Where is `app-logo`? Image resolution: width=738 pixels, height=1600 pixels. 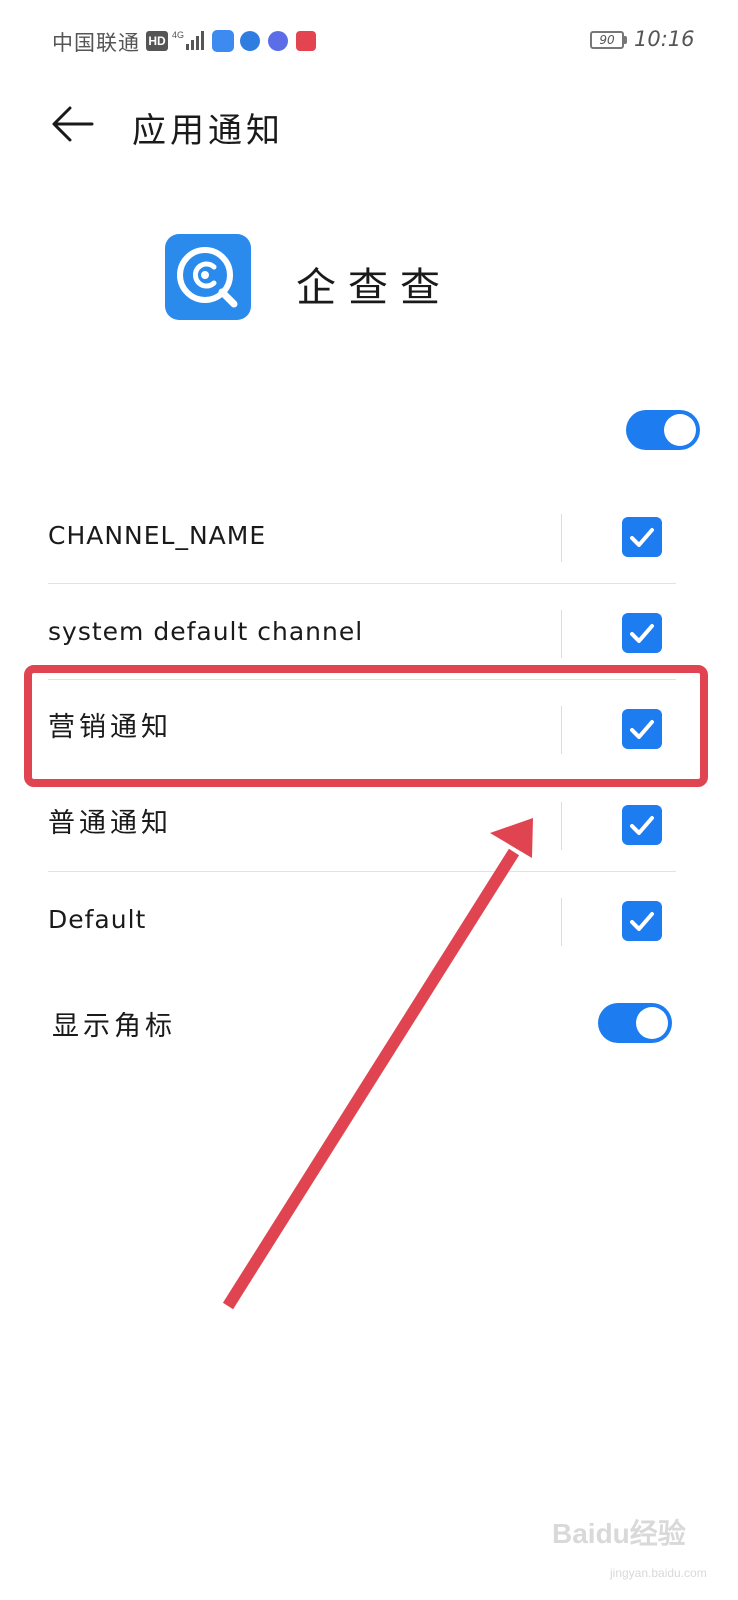
app-logo is located at coordinates (208, 277).